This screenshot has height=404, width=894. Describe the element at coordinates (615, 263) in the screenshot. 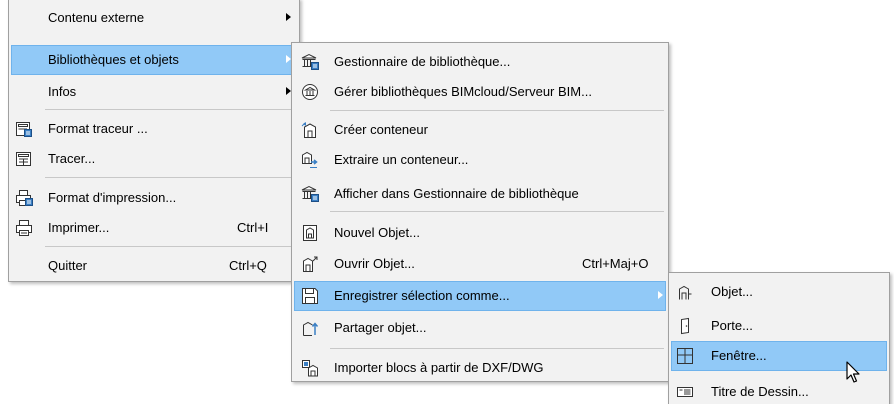

I see `shortcut-label: Ctrl+Maj+O` at that location.